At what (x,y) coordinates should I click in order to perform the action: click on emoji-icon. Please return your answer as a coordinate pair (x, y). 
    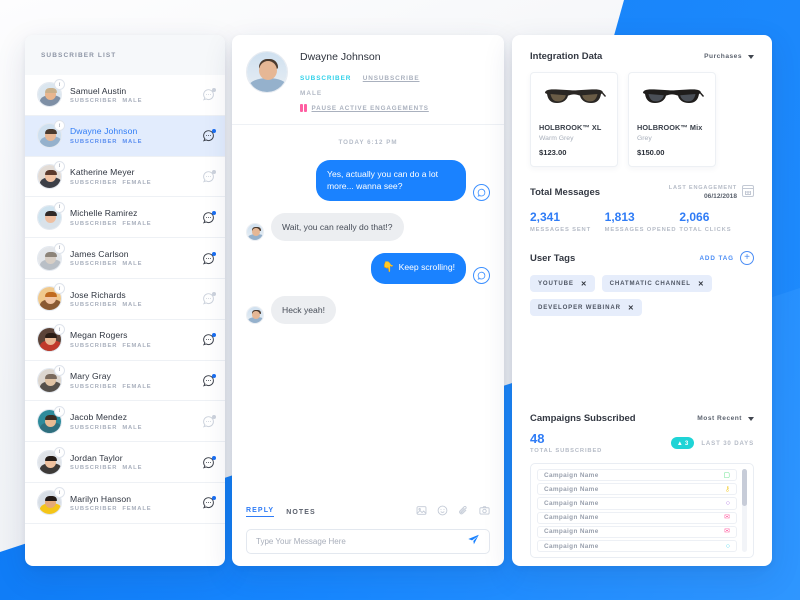
    Looking at the image, I should click on (442, 512).